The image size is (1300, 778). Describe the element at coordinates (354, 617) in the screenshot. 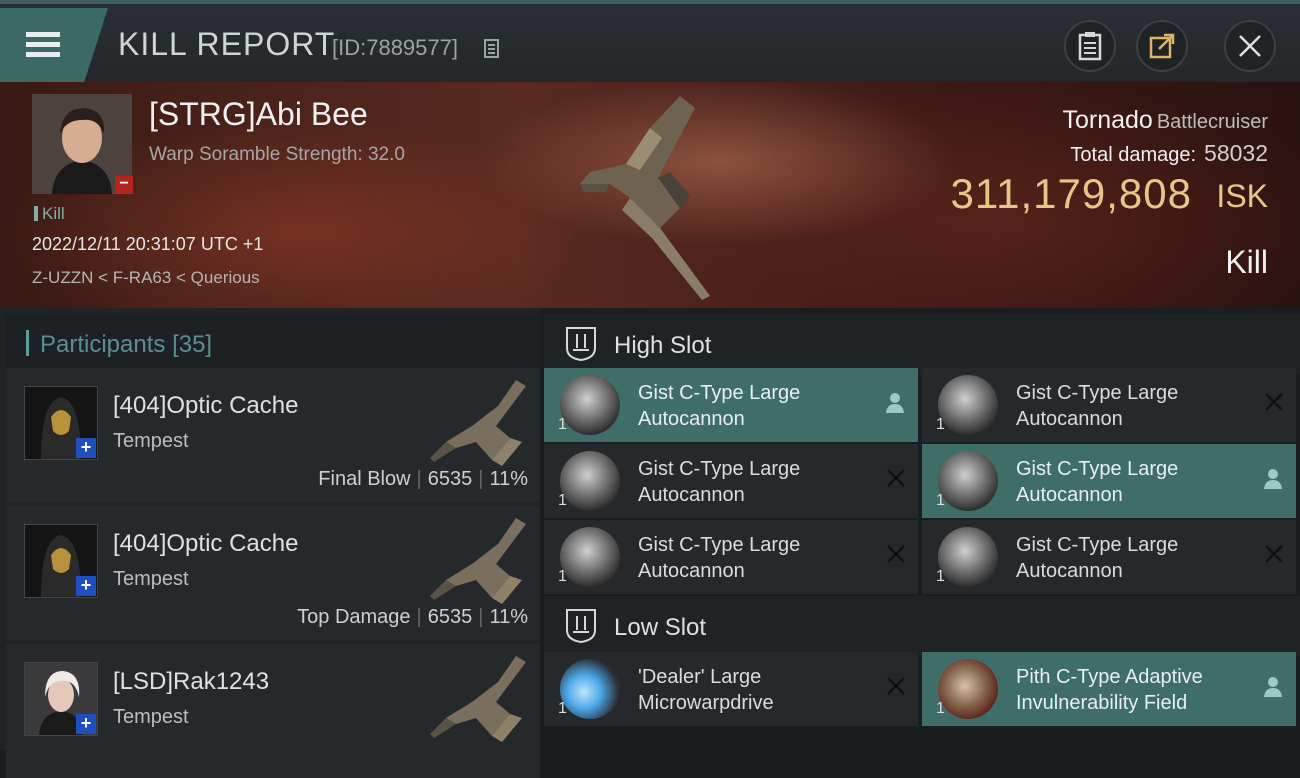

I see `participant-tag: Top Damage` at that location.